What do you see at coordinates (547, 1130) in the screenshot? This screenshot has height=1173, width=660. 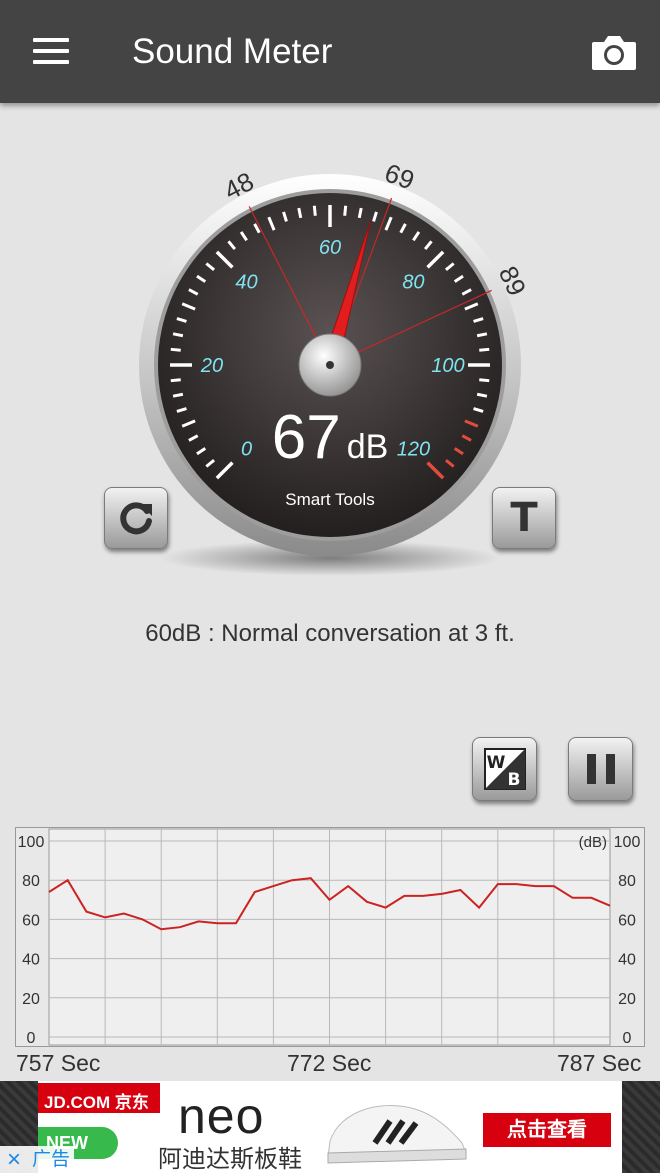 I see `ad-cta-button: 点击查看` at bounding box center [547, 1130].